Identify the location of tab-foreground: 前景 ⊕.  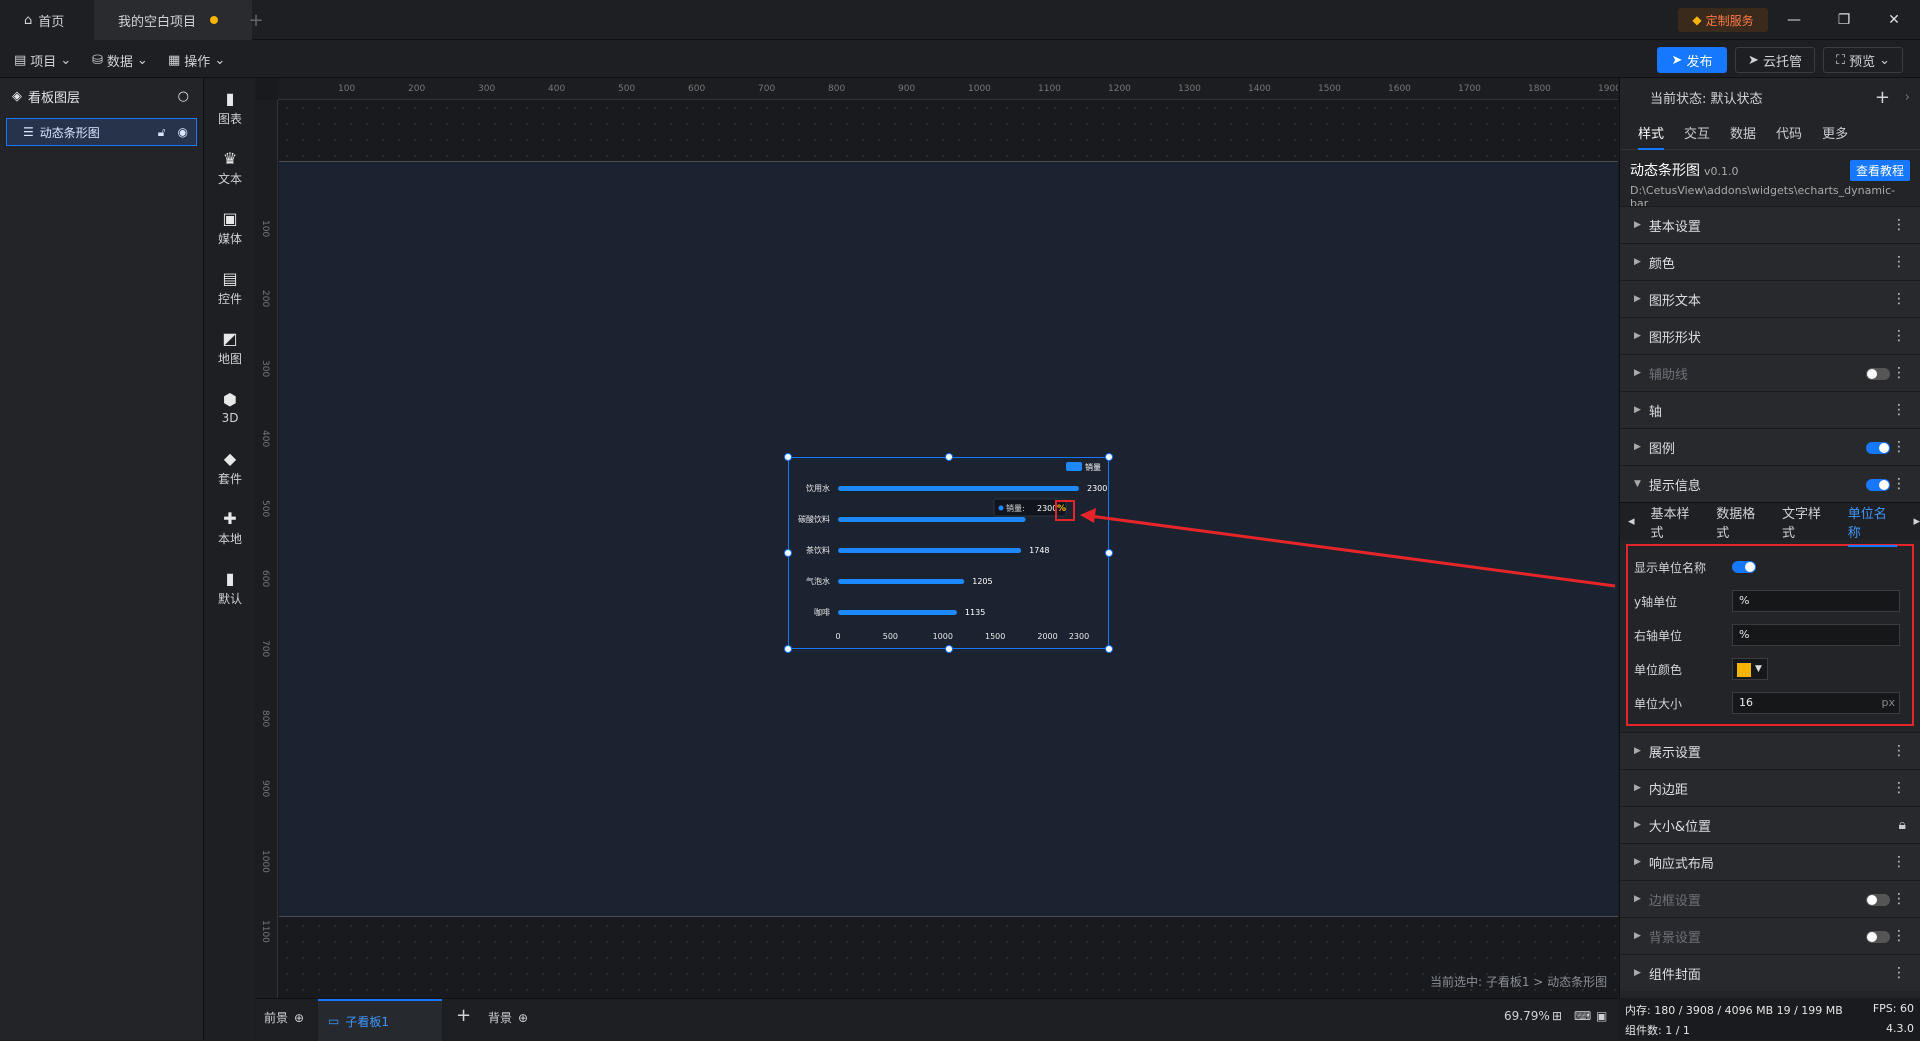
(284, 1017).